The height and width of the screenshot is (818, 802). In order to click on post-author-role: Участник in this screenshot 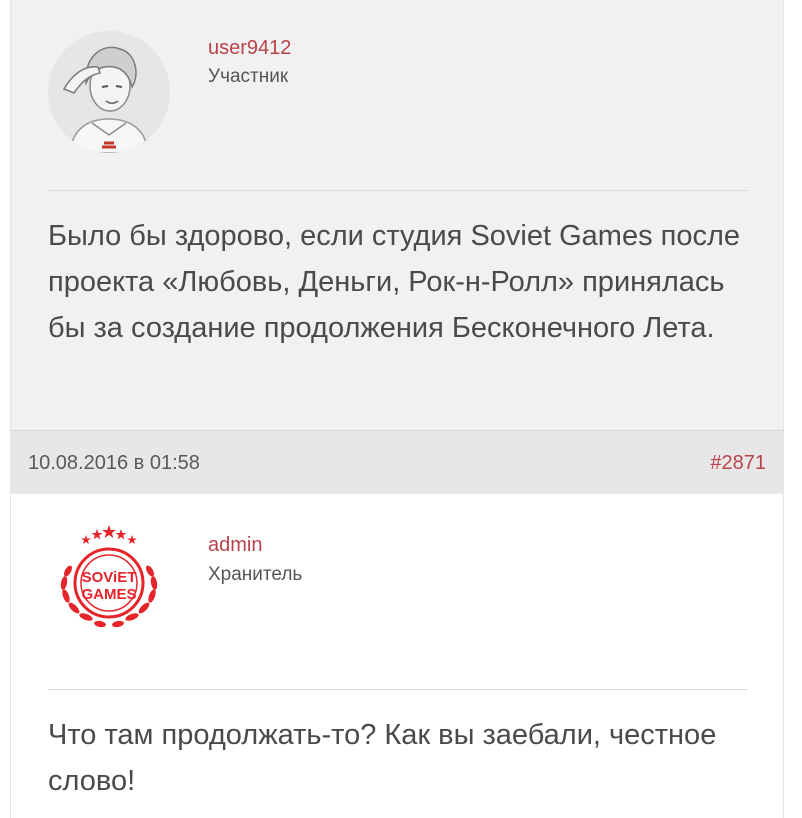, I will do `click(248, 76)`.